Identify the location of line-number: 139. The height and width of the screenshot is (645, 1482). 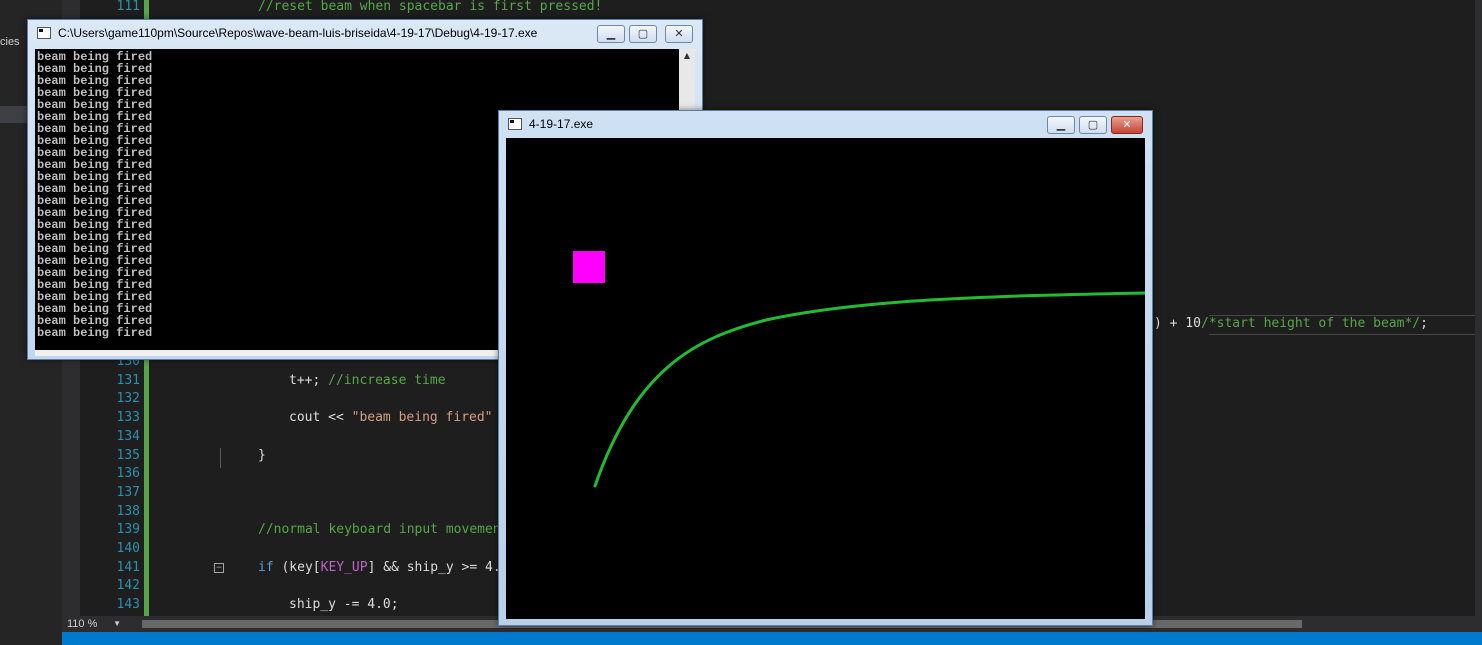
(128, 529).